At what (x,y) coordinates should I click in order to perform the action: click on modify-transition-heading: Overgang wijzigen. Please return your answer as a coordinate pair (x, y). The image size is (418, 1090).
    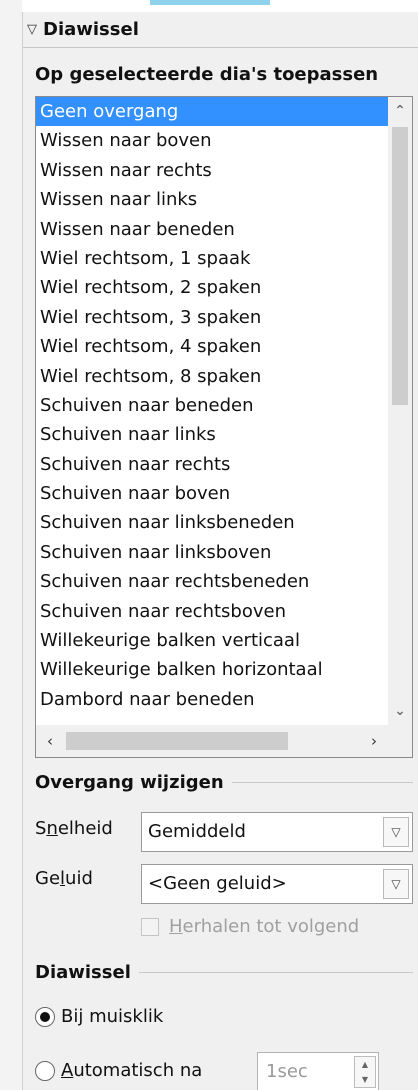
    Looking at the image, I should click on (224, 782).